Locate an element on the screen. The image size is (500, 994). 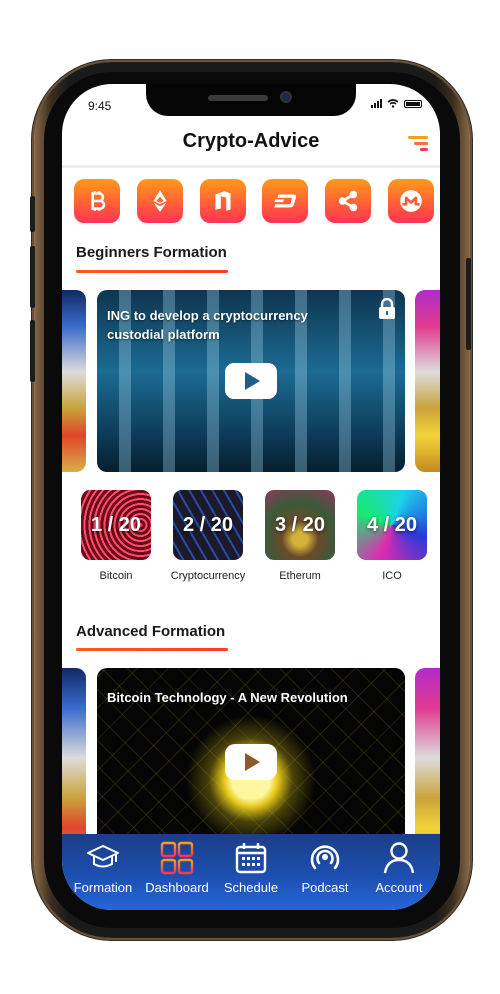
coin-neo-button is located at coordinates (222, 201).